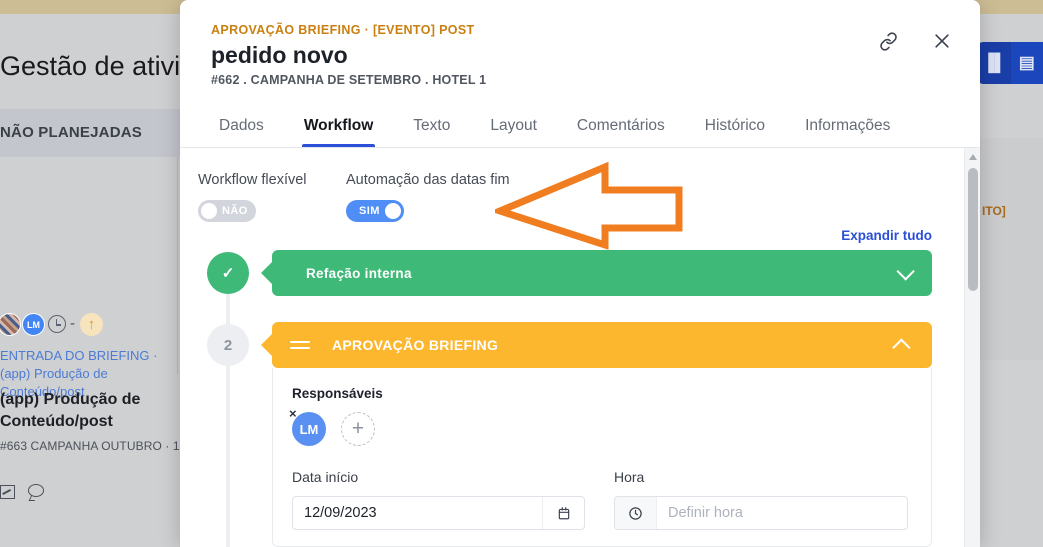 The height and width of the screenshot is (547, 1043). I want to click on workflow-automation-label: Automação das datas fim, so click(428, 180).